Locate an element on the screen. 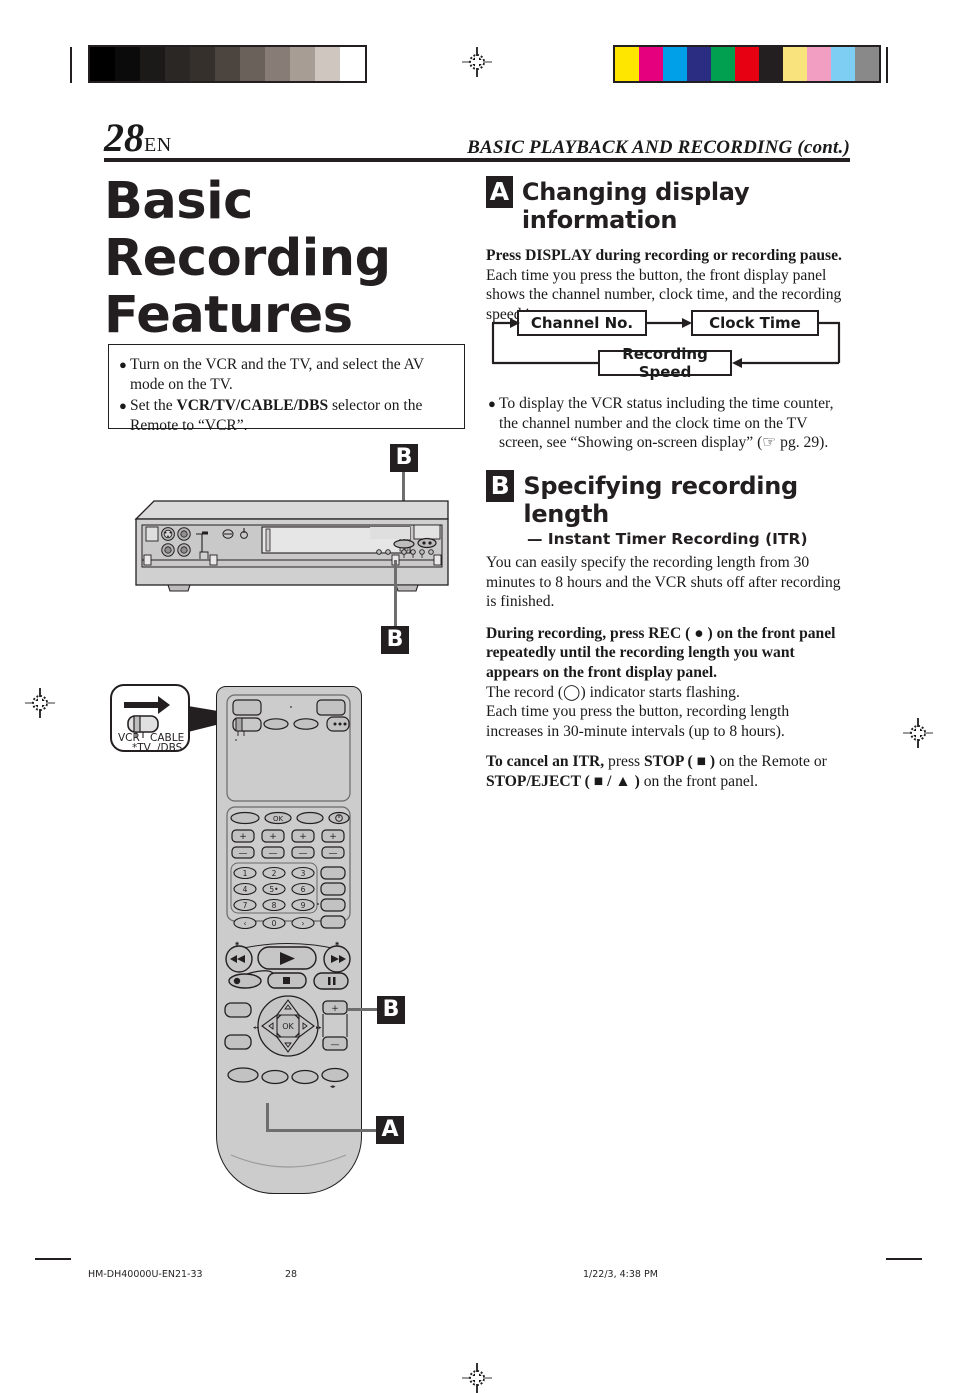  prep-note-2-before: Set the is located at coordinates (153, 405).